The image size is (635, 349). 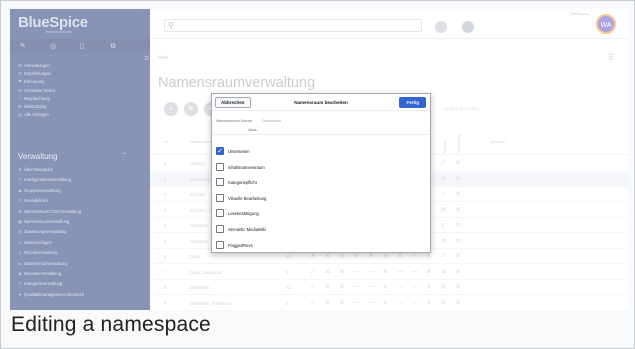 What do you see at coordinates (321, 102) in the screenshot?
I see `dialog-header: Namensraum bearbeiten Abbrechen Fertig` at bounding box center [321, 102].